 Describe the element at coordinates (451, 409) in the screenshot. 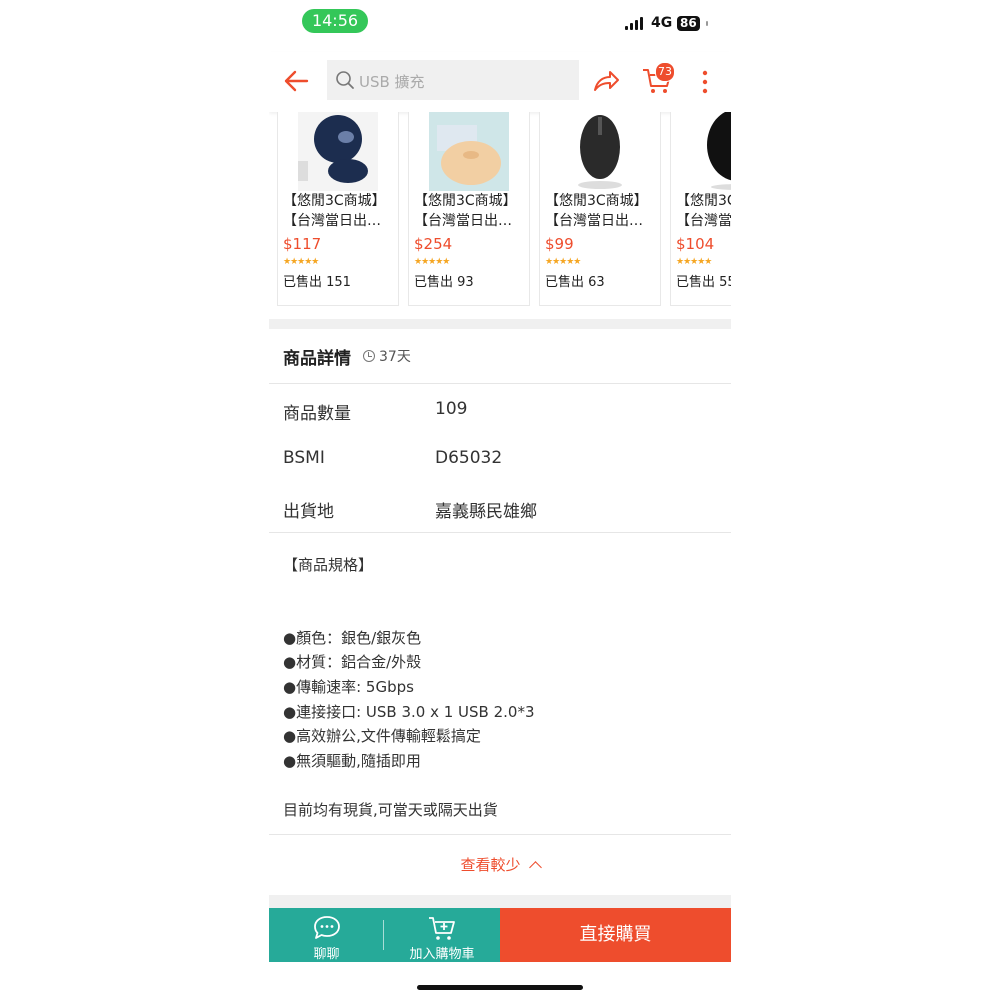

I see `spec-value-quantity: 109` at that location.